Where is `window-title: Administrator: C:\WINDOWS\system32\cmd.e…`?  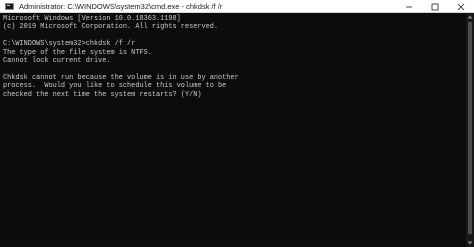
window-title: Administrator: C:\WINDOWS\system32\cmd.e… is located at coordinates (121, 6).